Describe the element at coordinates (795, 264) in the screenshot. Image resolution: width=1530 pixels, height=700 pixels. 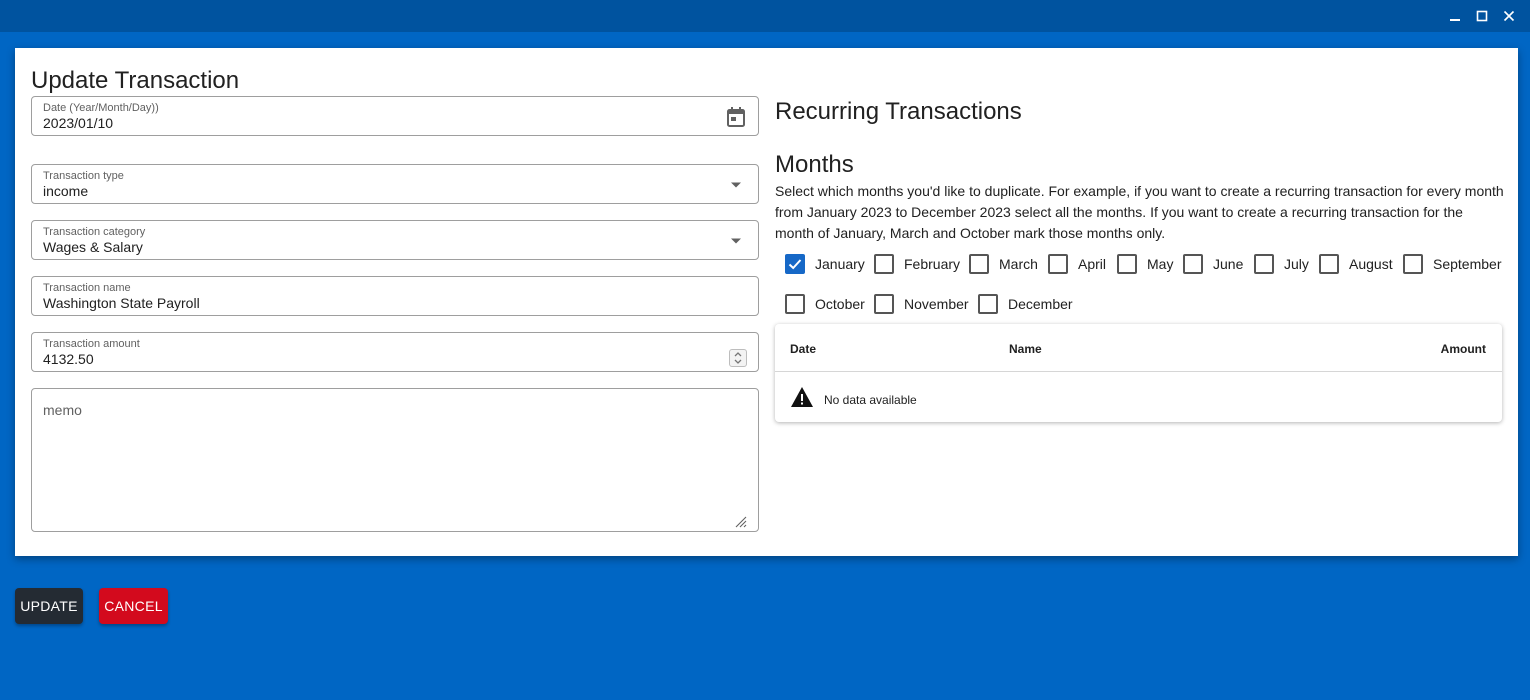
I see `checkbox-checked-icon` at that location.